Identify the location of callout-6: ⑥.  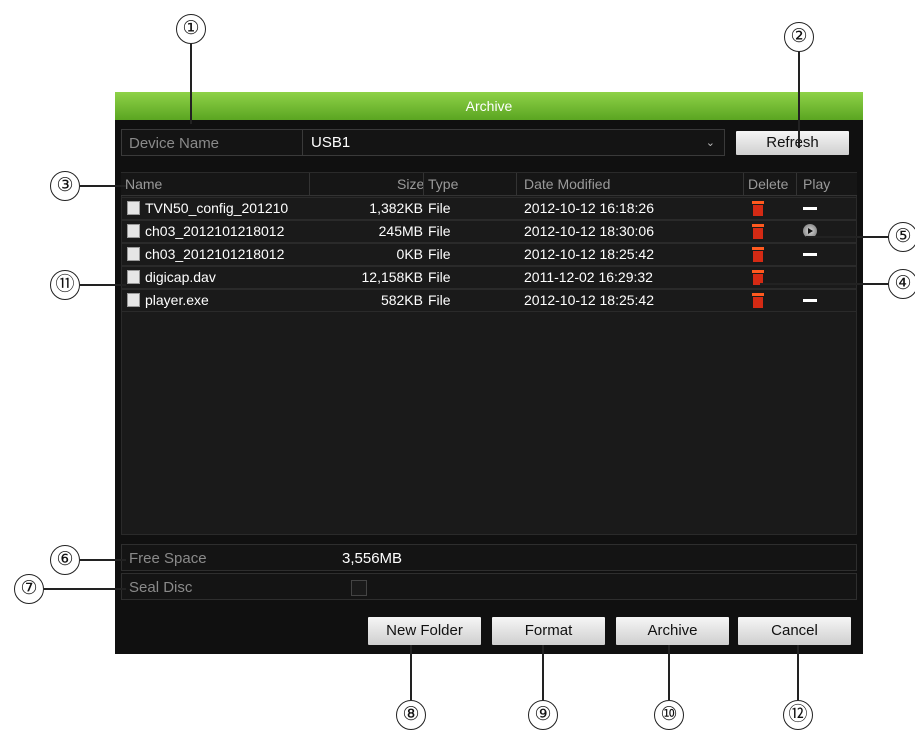
(65, 560).